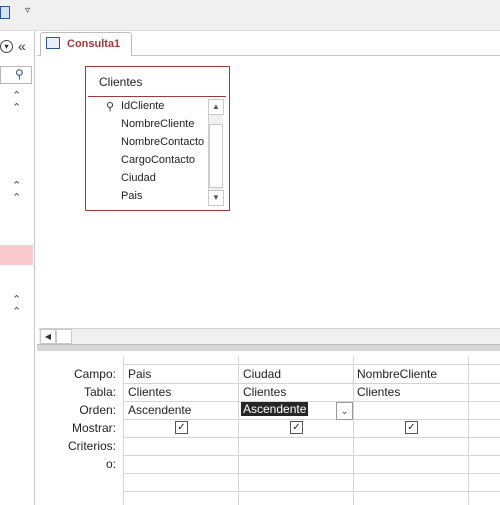  What do you see at coordinates (269, 336) in the screenshot?
I see `horizontal-scrollbar` at bounding box center [269, 336].